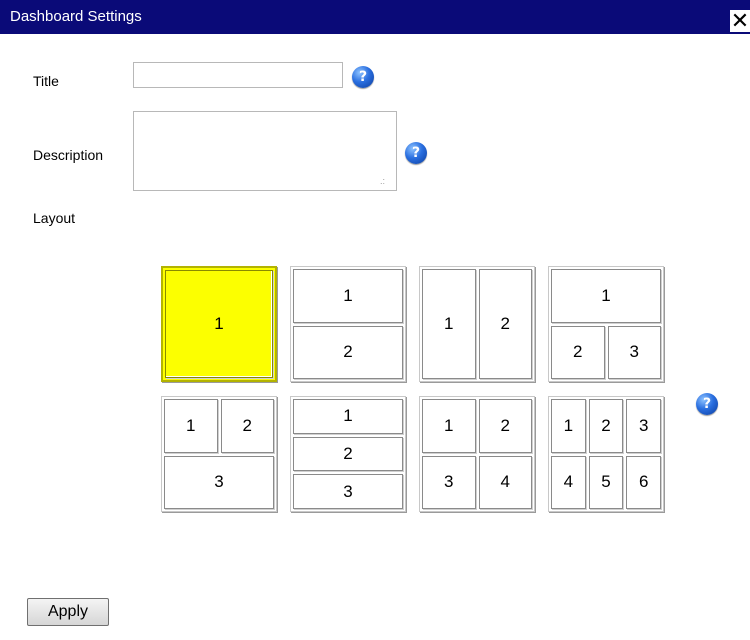 The height and width of the screenshot is (640, 750). I want to click on layout-label: Layout, so click(54, 218).